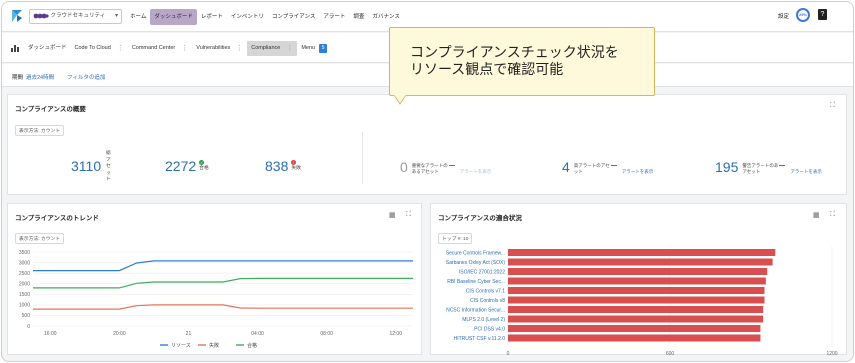  Describe the element at coordinates (40, 77) in the screenshot. I see `period-filter: 過去24時間` at that location.